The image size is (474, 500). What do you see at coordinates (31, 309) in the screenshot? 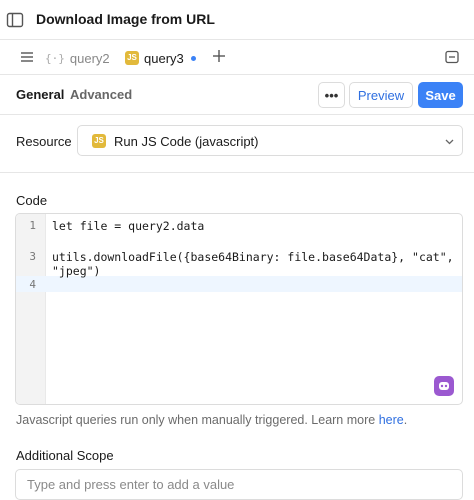
I see `line-gutter` at bounding box center [31, 309].